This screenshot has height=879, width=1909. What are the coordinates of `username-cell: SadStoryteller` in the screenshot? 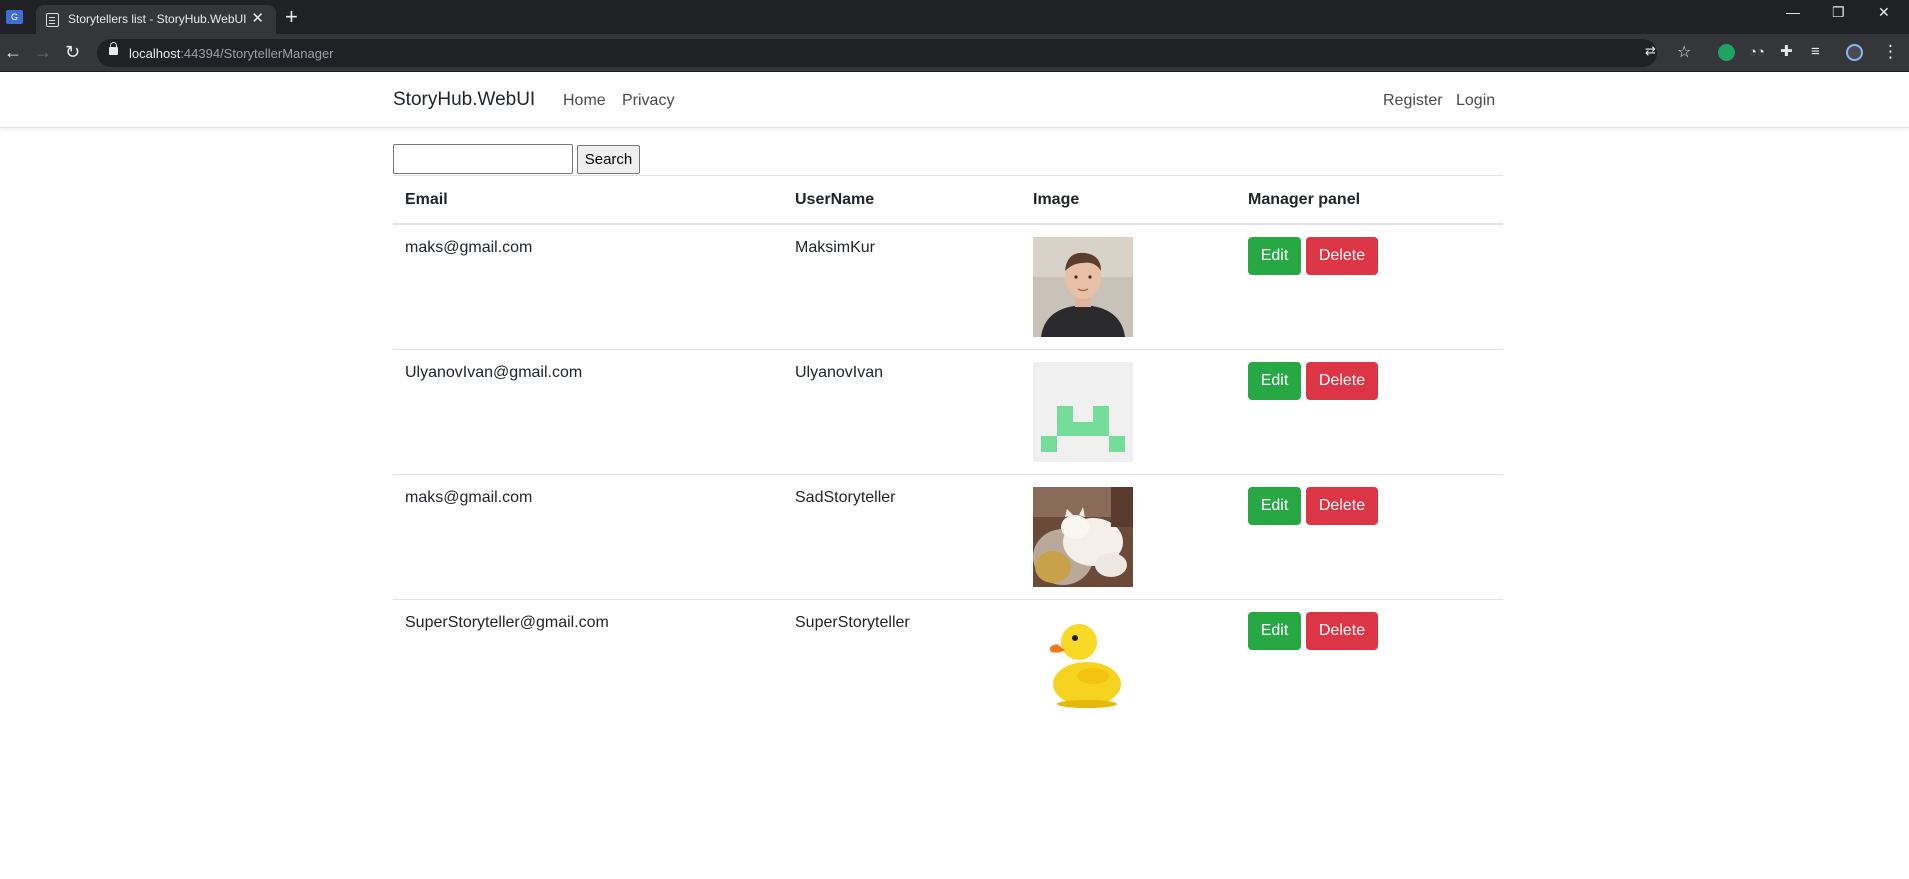 It's located at (845, 497).